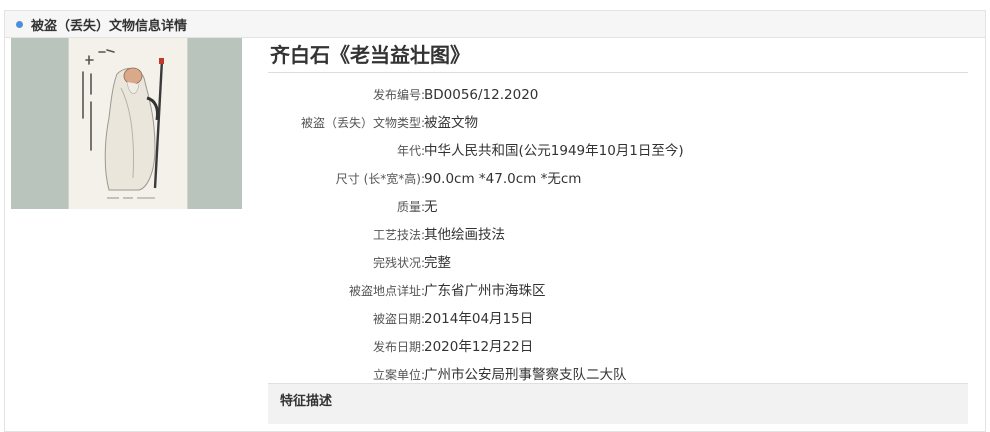 This screenshot has width=990, height=432. I want to click on section-title: 特征描述, so click(306, 401).